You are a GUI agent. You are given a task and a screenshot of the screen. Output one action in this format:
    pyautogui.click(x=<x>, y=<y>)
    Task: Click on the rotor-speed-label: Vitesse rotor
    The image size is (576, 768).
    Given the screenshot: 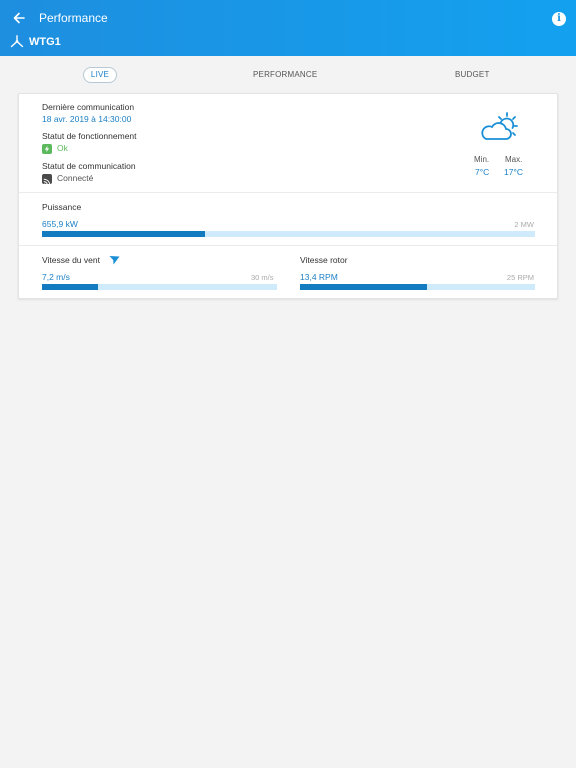 What is the action you would take?
    pyautogui.click(x=324, y=260)
    